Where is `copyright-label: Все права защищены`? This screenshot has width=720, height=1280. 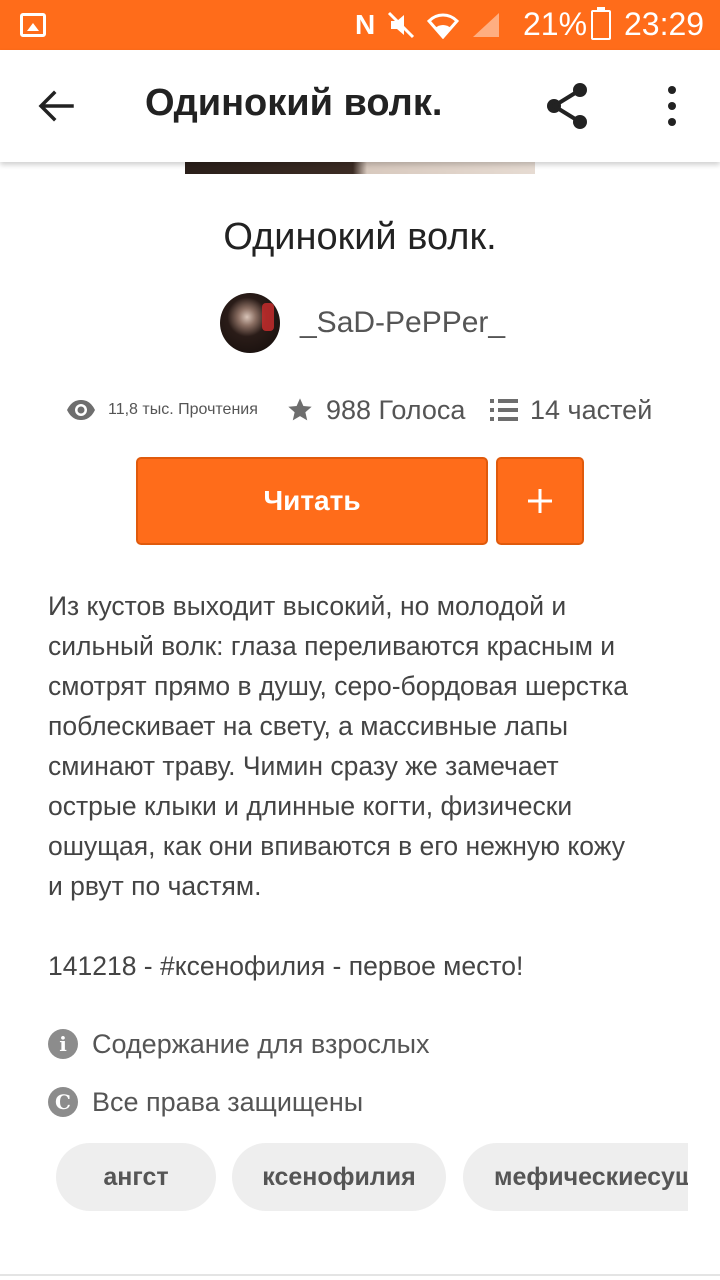 copyright-label: Все права защищены is located at coordinates (228, 1101).